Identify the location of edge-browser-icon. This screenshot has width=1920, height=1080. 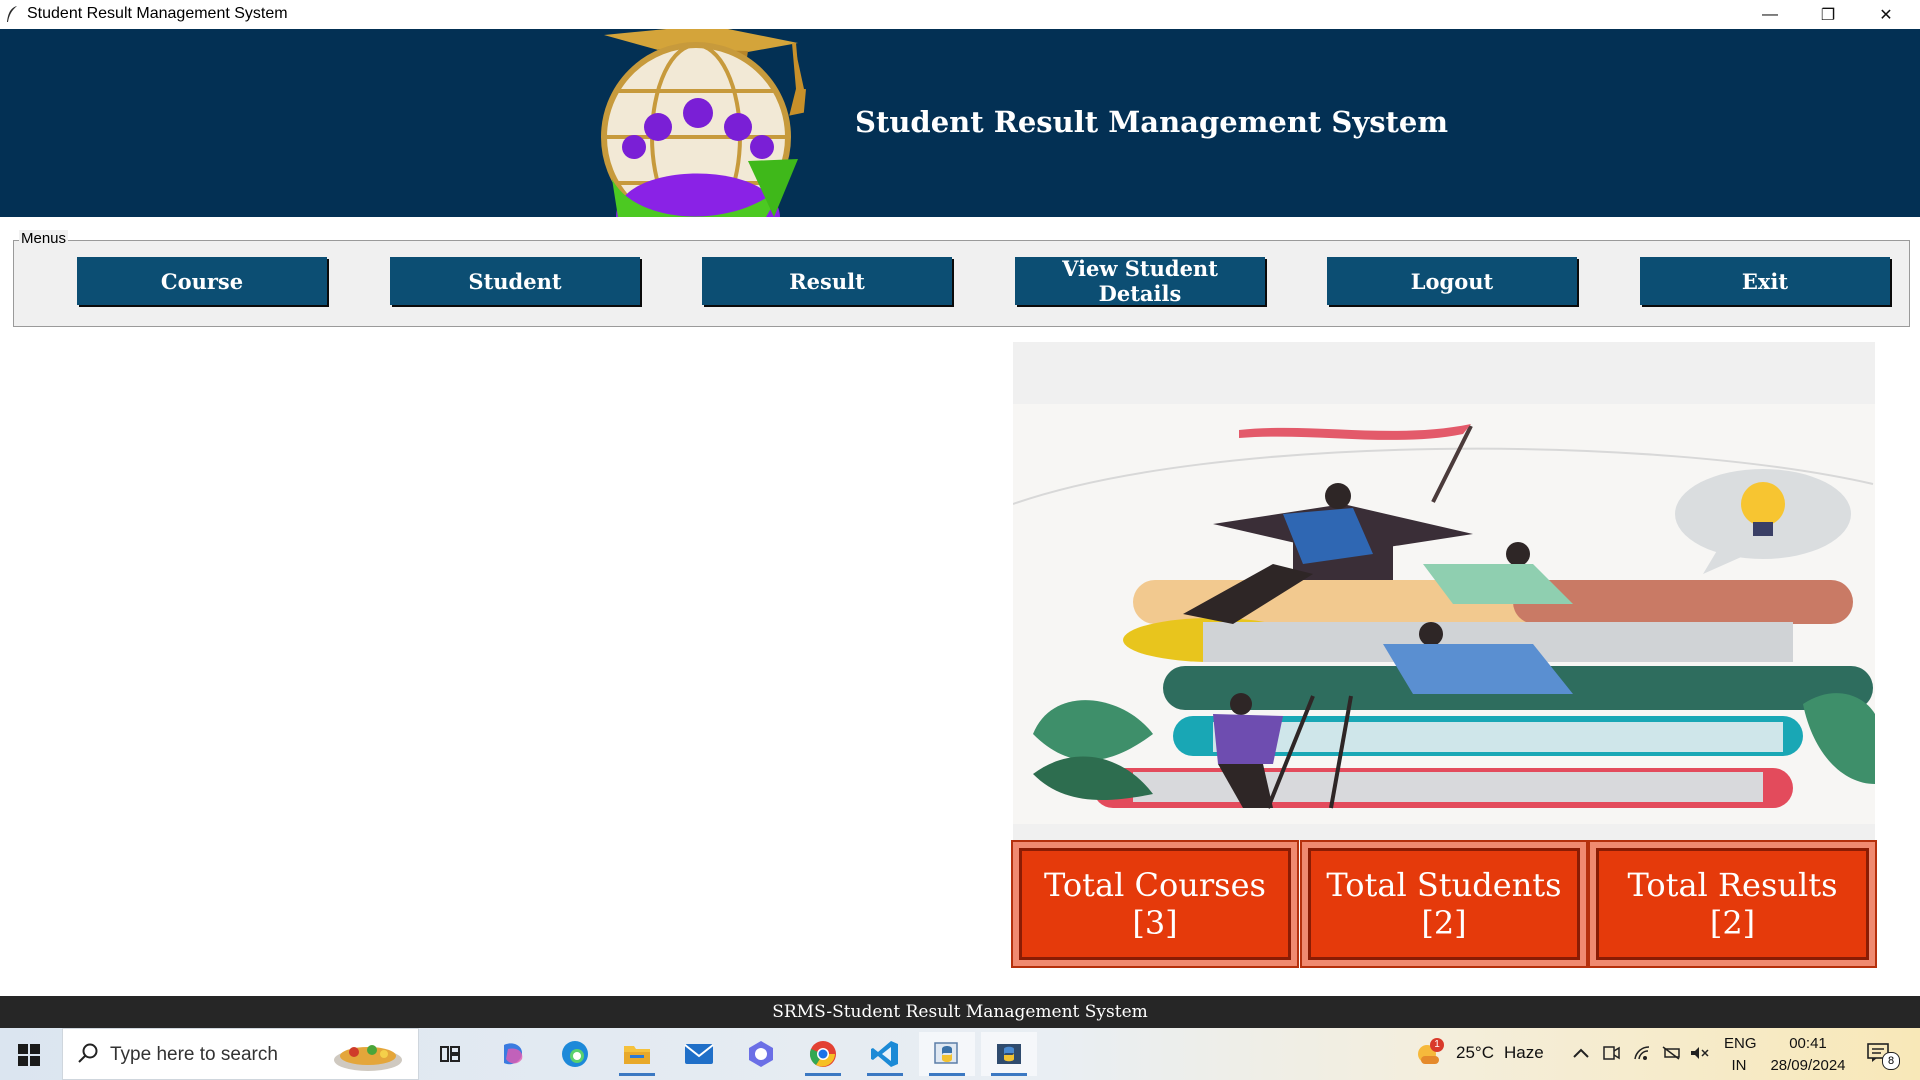
(575, 1054).